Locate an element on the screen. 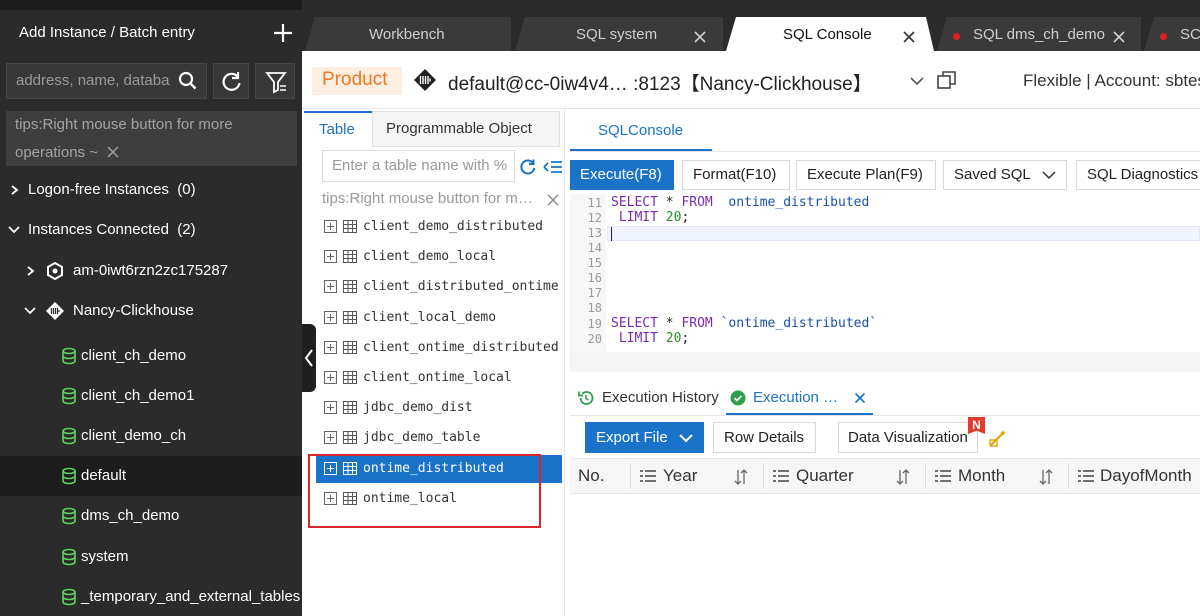 Image resolution: width=1200 pixels, height=616 pixels. table-row: jdbc_demo_table is located at coordinates (439, 438).